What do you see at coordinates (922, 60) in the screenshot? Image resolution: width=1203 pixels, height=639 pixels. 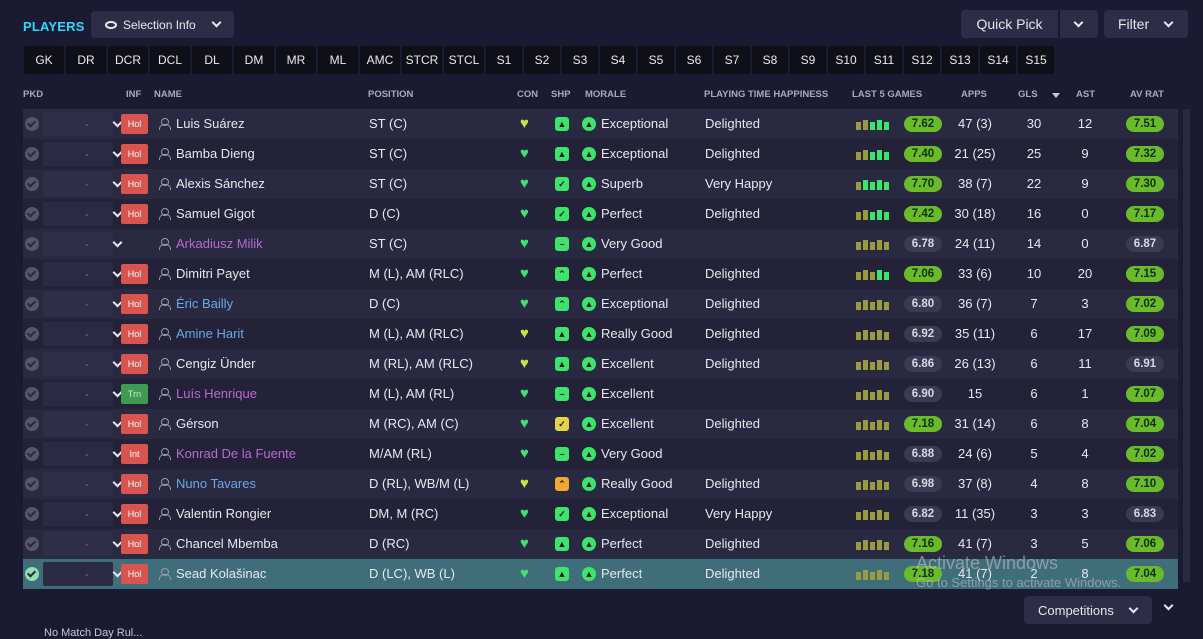 I see `tab-s12: S12` at bounding box center [922, 60].